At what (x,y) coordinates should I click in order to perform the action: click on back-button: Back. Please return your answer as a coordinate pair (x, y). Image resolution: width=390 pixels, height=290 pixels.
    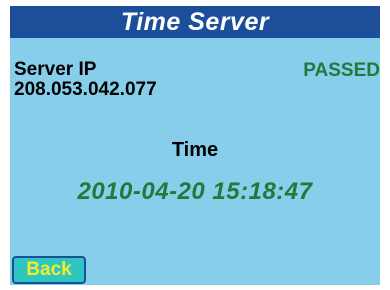
    Looking at the image, I should click on (49, 270).